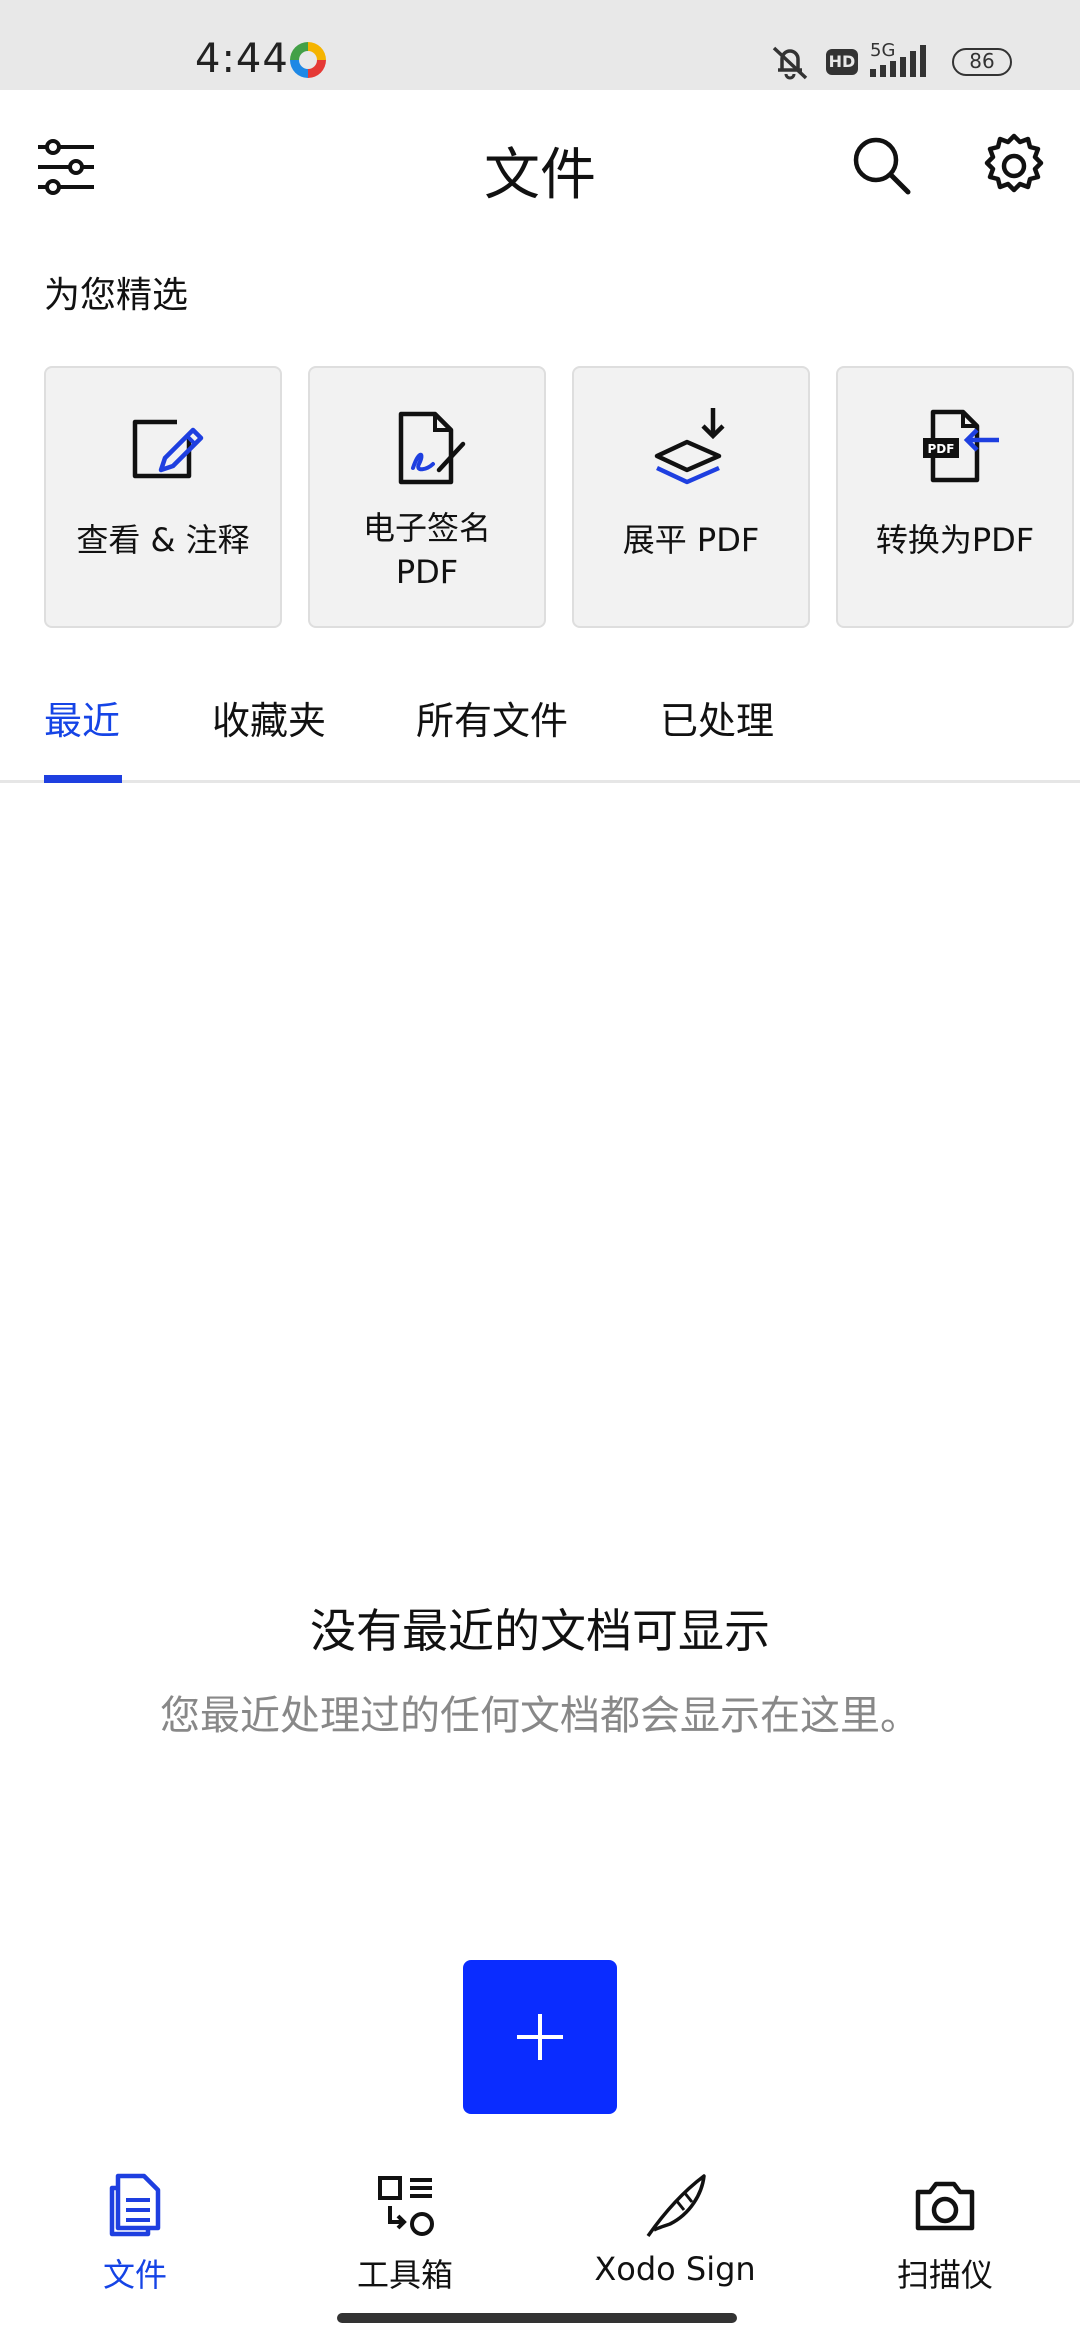 This screenshot has height=2340, width=1080. I want to click on nav-xodo-sign: Xodo Sign, so click(675, 2235).